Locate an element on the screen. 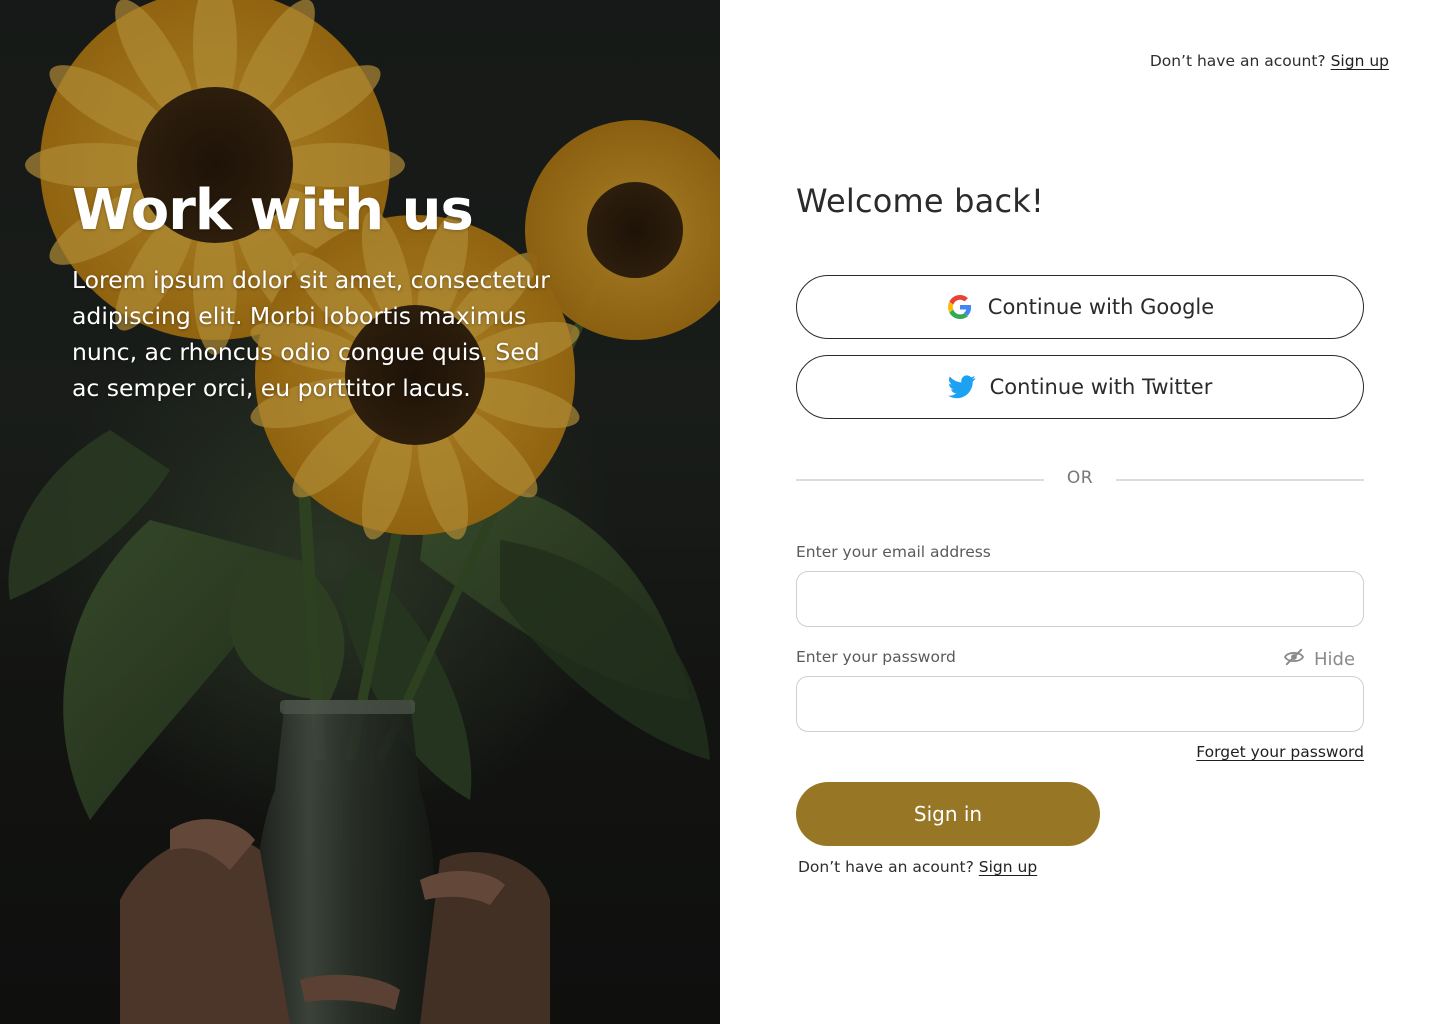 The image size is (1440, 1024). welcome-heading: Welcome back! is located at coordinates (920, 201).